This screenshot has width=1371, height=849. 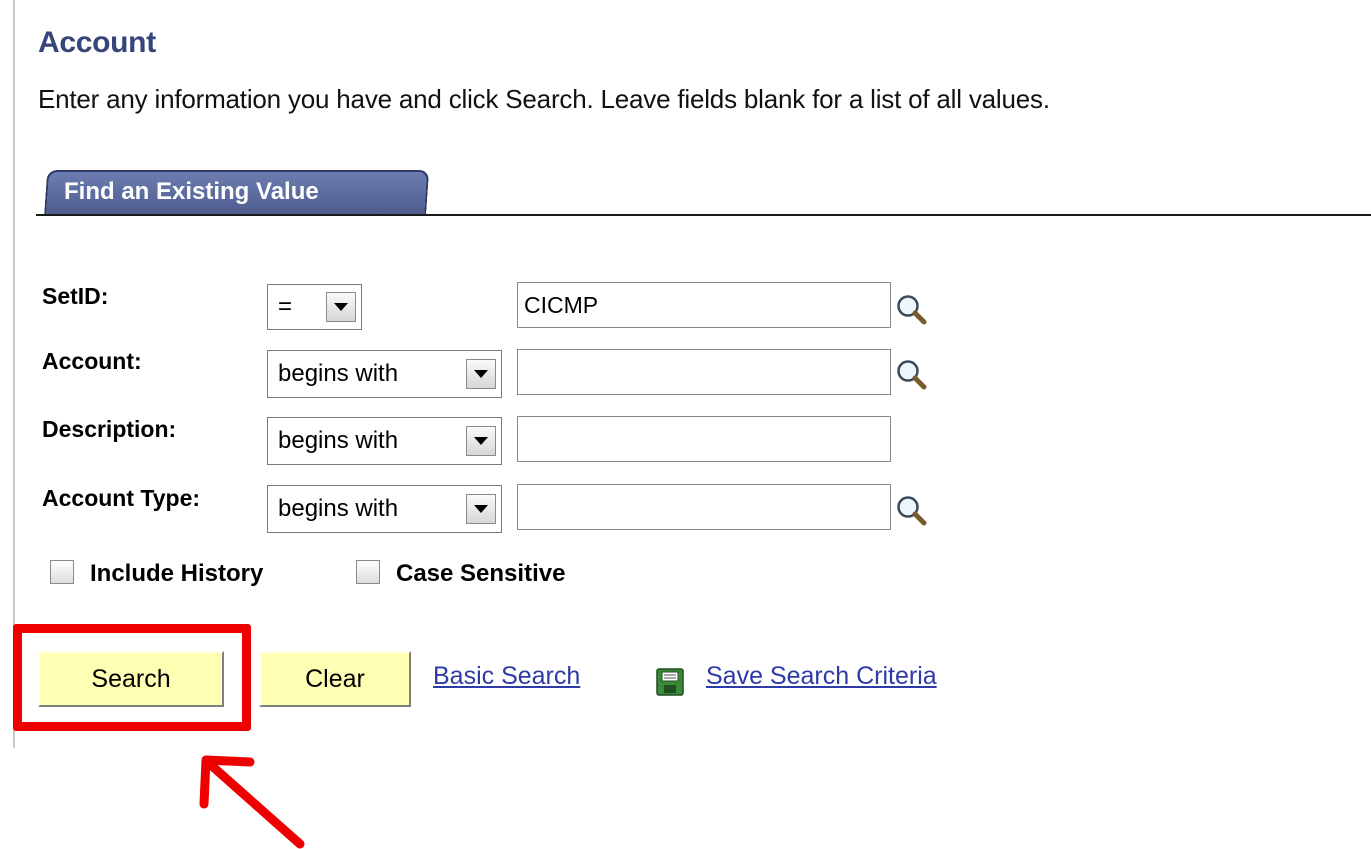 What do you see at coordinates (912, 375) in the screenshot?
I see `account-lookup-icon` at bounding box center [912, 375].